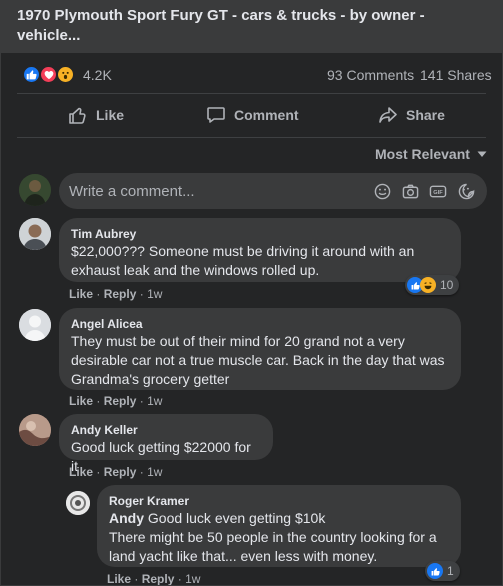 The height and width of the screenshot is (586, 503). I want to click on wow-reaction-icon, so click(65, 74).